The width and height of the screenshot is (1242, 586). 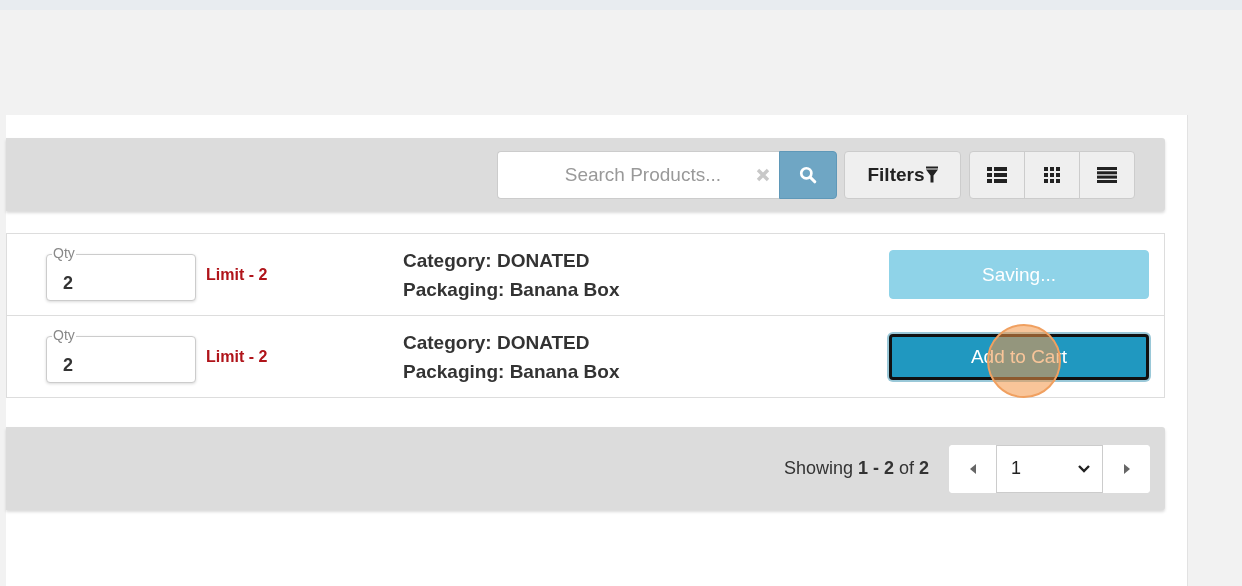 I want to click on funnel-icon, so click(x=931, y=174).